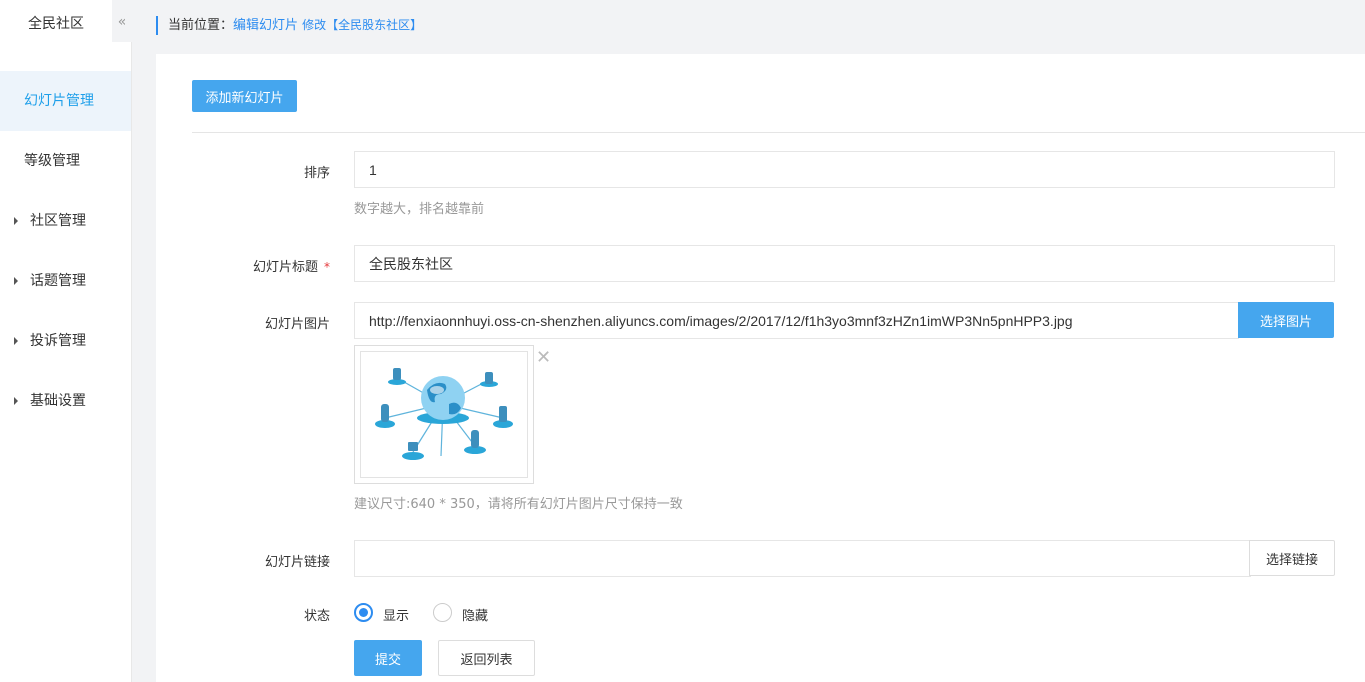  I want to click on breadcrumb: 当前位置：编辑幻灯片 修改【全民股东社区】, so click(289, 25).